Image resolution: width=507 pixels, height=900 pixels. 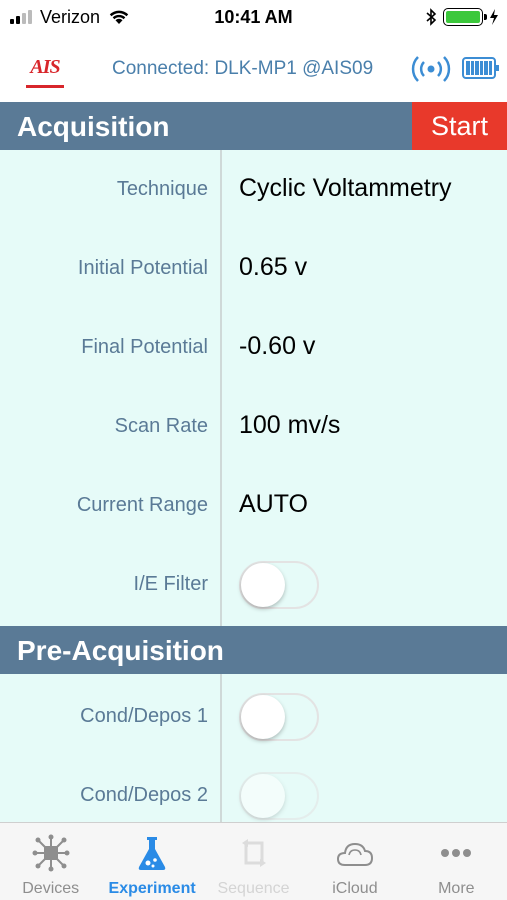 What do you see at coordinates (170, 584) in the screenshot?
I see `ie-filter-label: I/E Filter` at bounding box center [170, 584].